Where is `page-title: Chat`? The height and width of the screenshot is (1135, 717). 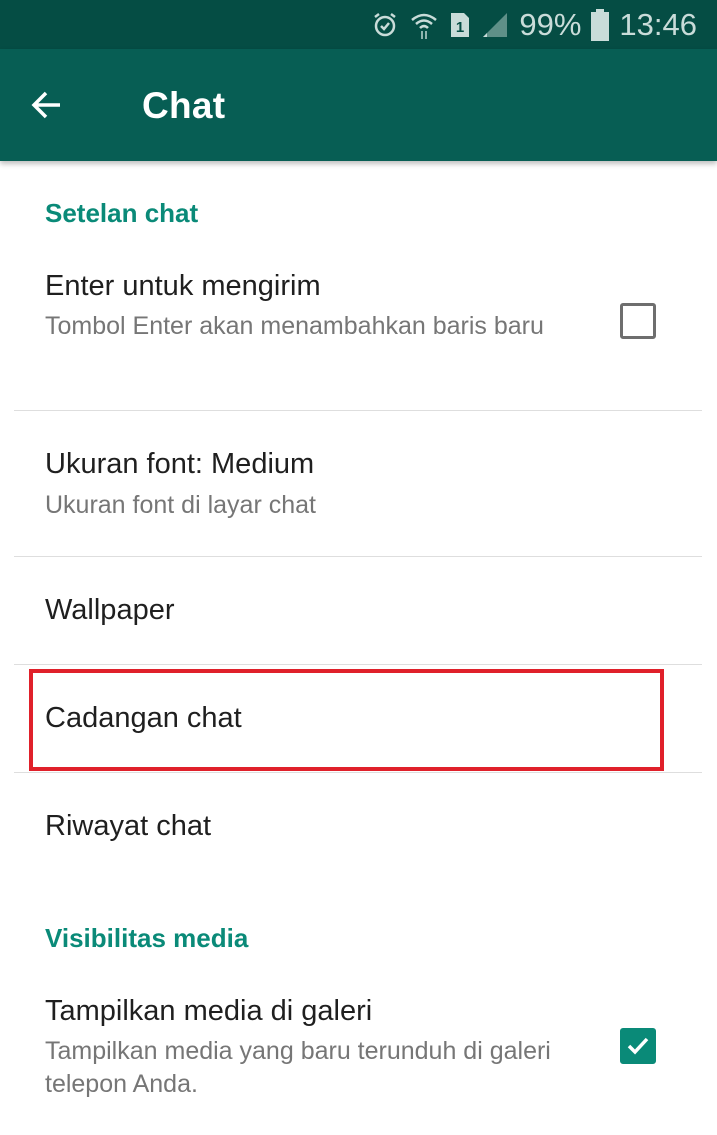 page-title: Chat is located at coordinates (184, 105).